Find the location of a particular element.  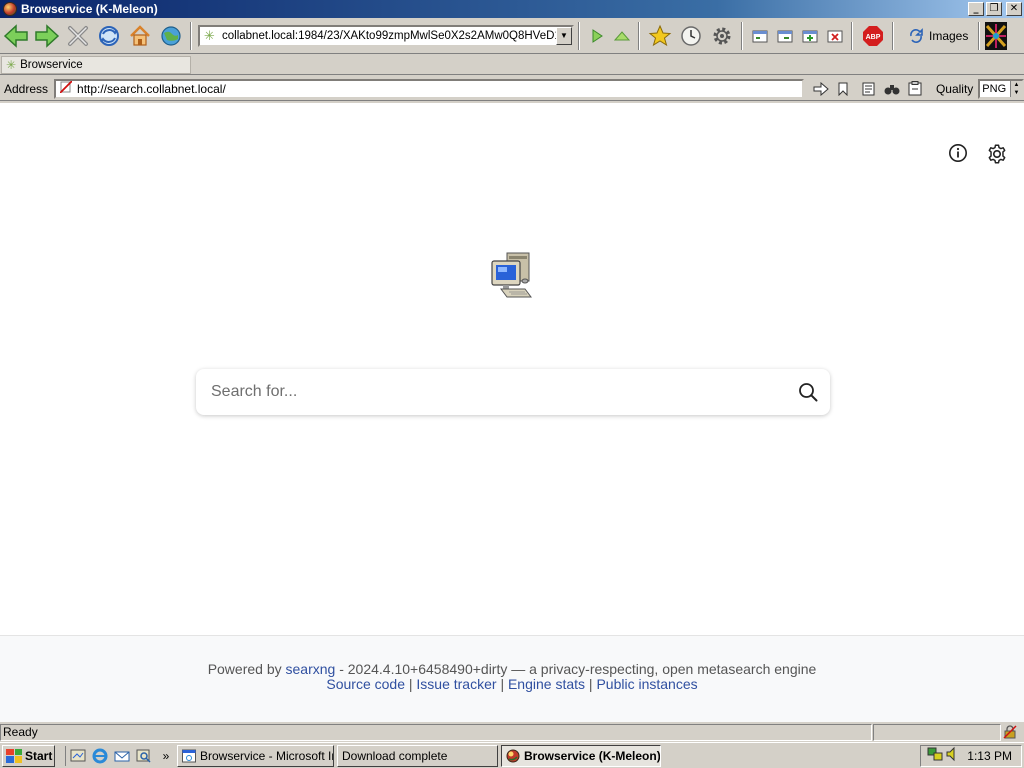

home-button is located at coordinates (140, 36).